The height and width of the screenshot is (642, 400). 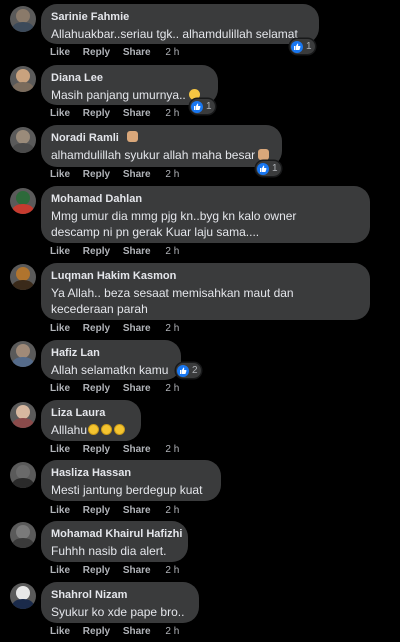 What do you see at coordinates (91, 430) in the screenshot?
I see `comment-text: Alllahu` at bounding box center [91, 430].